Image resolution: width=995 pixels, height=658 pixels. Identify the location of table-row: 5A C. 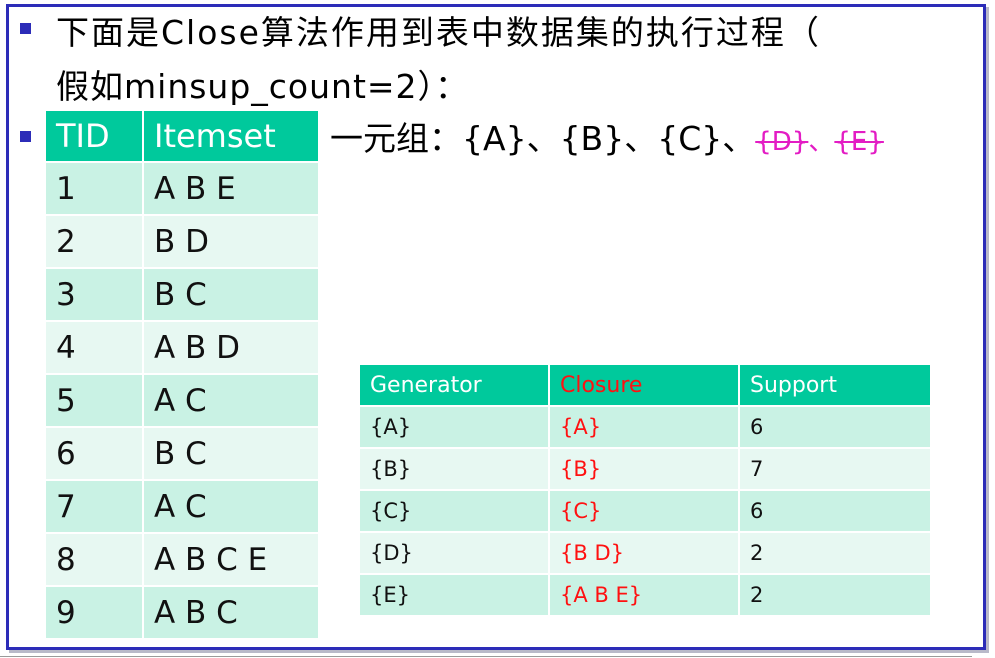
(182, 399).